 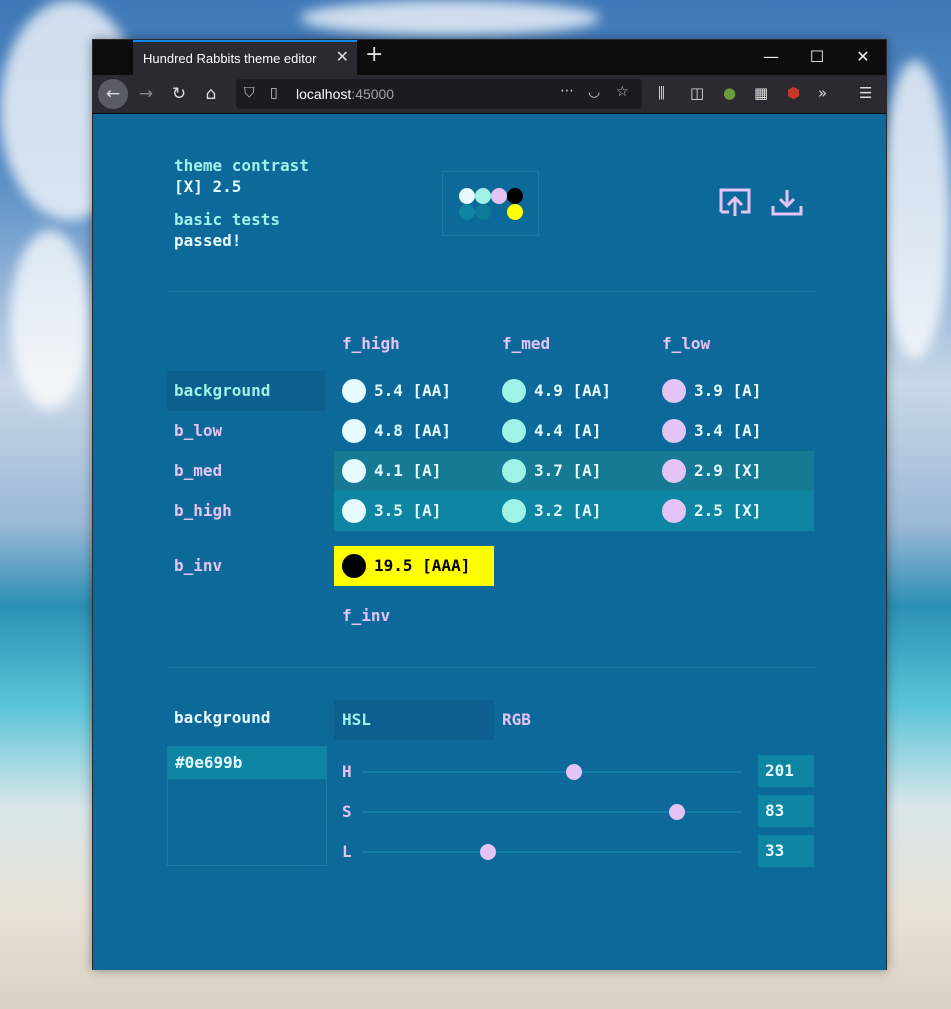 I want to click on contrast-label: theme contrast, so click(x=241, y=165).